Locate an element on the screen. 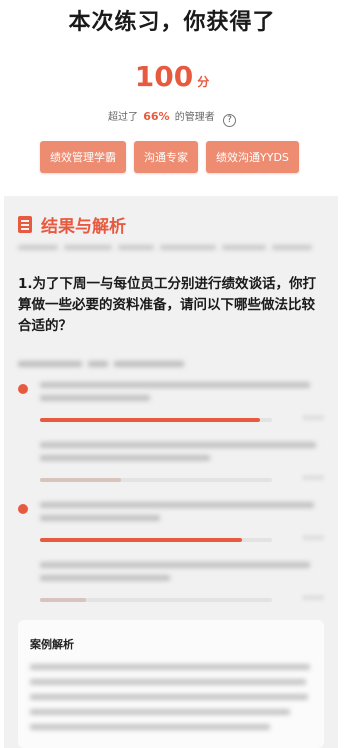 The width and height of the screenshot is (344, 748). percentile-prefix: 超过了 is located at coordinates (123, 117).